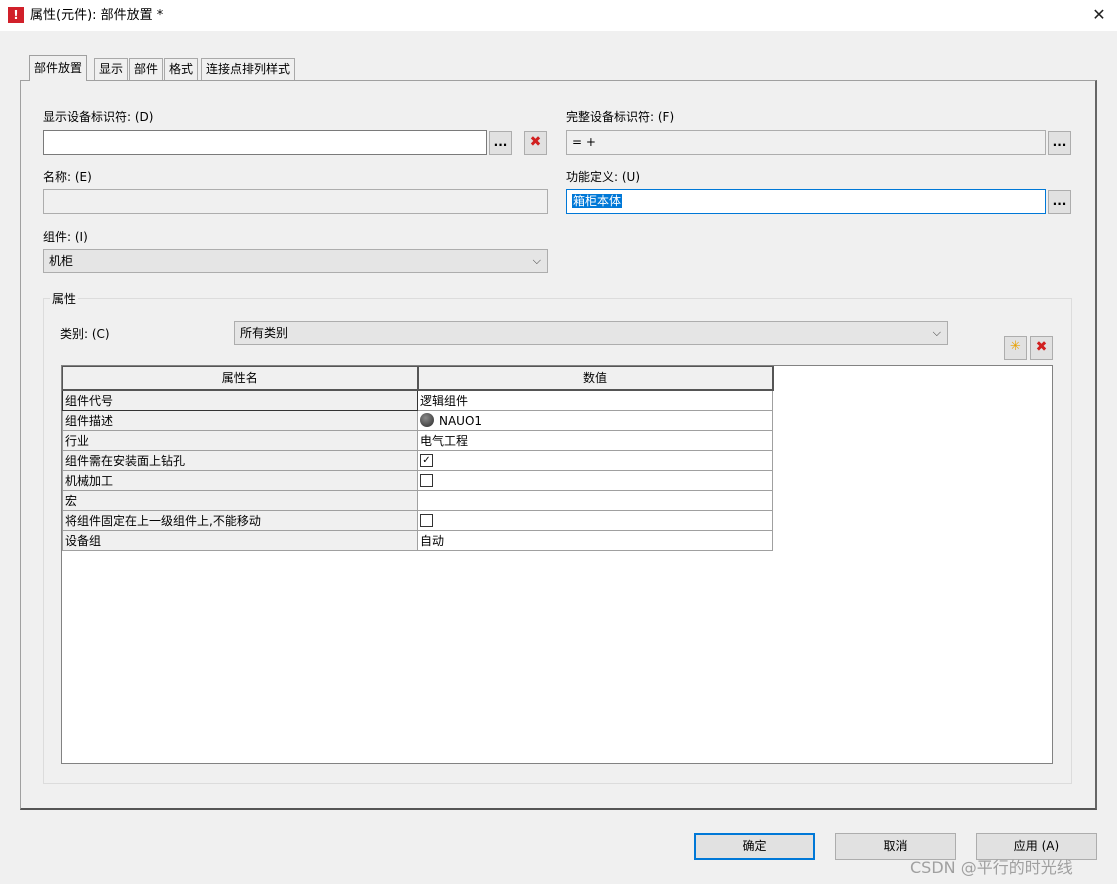  Describe the element at coordinates (426, 460) in the screenshot. I see `checkbox-checked: ✓` at that location.